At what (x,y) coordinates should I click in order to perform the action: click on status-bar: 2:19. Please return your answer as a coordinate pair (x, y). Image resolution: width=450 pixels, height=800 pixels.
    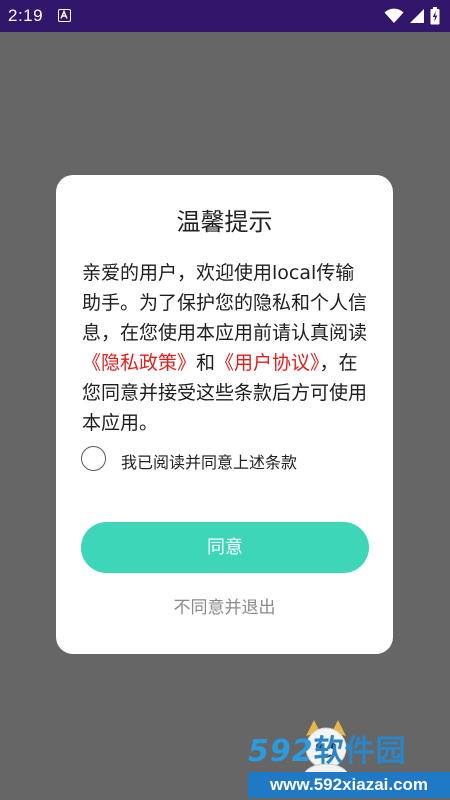
    Looking at the image, I should click on (225, 16).